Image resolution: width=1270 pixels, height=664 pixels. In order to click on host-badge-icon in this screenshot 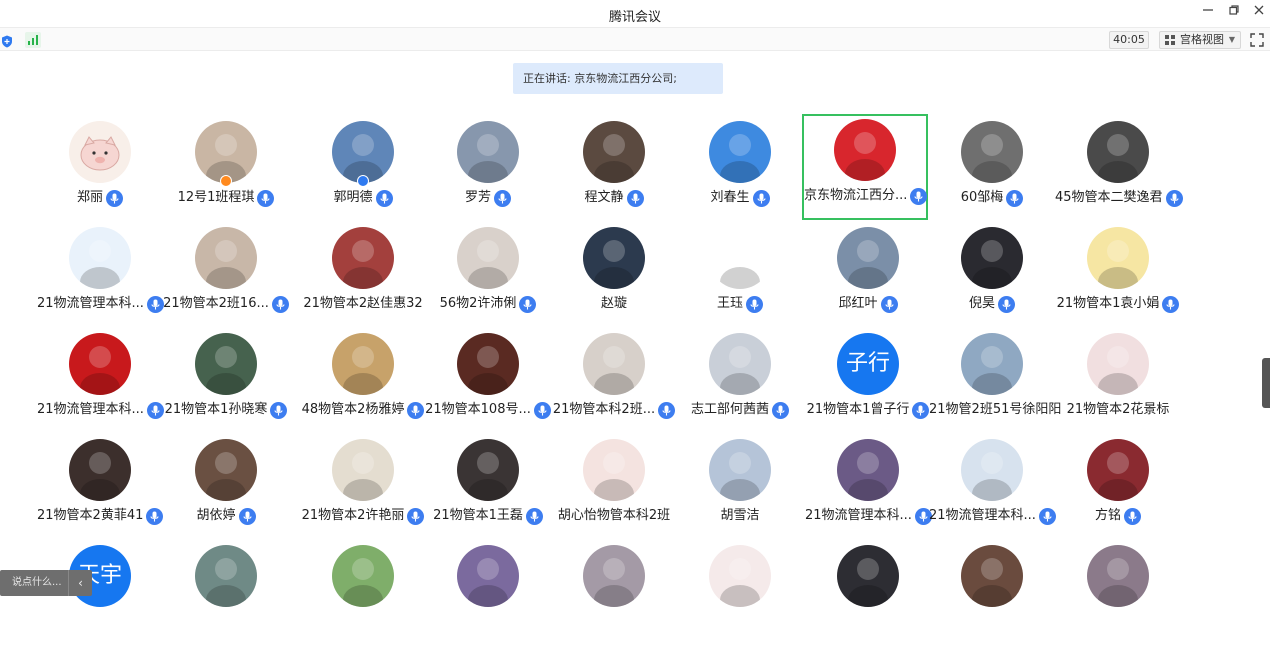, I will do `click(226, 181)`.